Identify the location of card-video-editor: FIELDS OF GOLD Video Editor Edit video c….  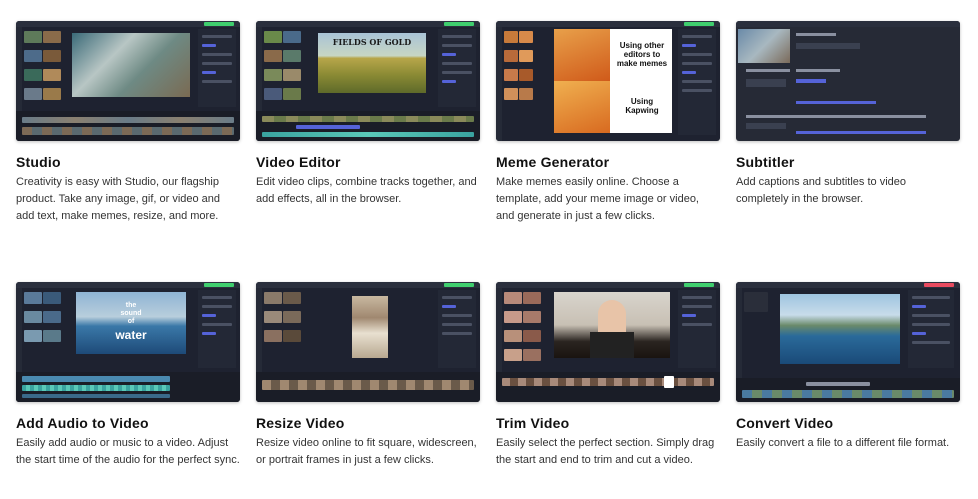
(368, 114).